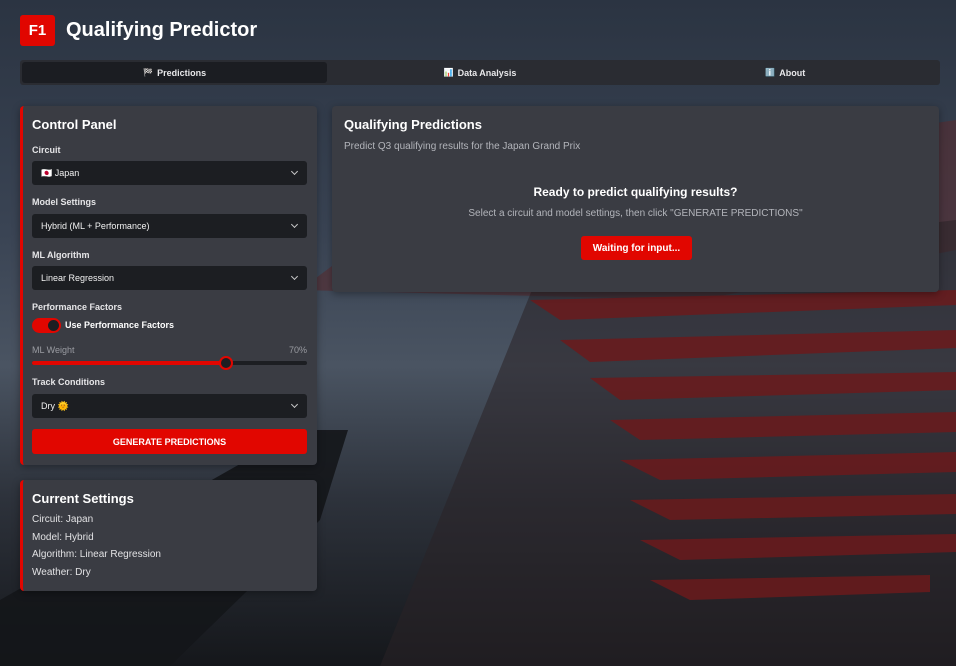 The image size is (956, 666). I want to click on circuit-select-value: 🇯🇵 Japan, so click(60, 172).